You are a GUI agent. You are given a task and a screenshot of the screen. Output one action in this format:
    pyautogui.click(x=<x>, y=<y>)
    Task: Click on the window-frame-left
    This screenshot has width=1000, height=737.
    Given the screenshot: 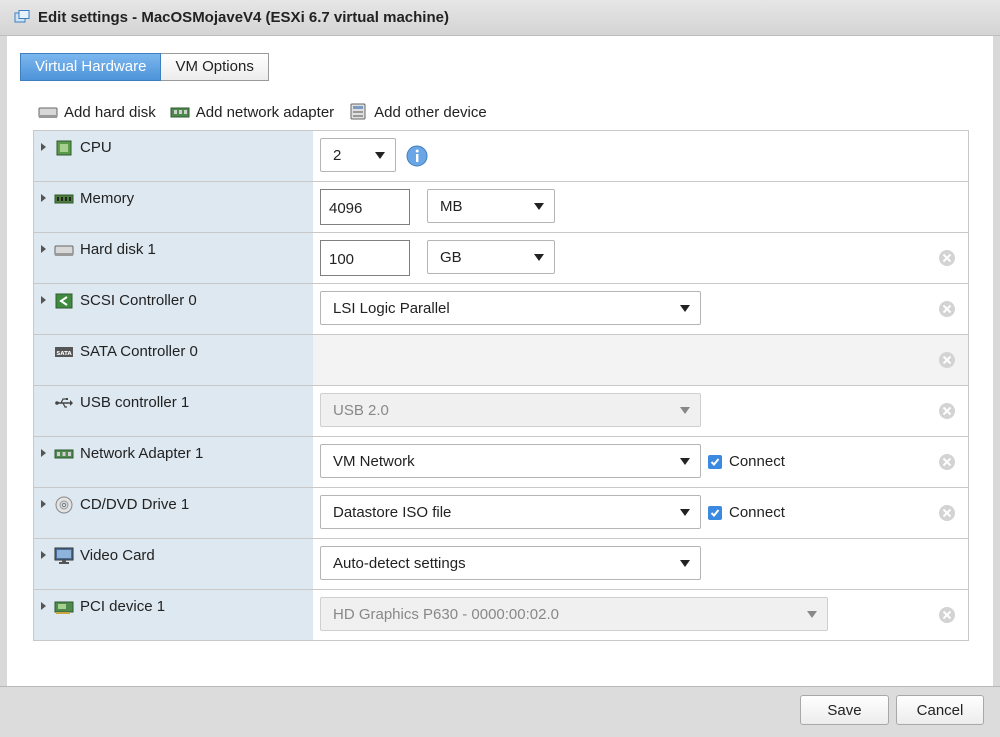 What is the action you would take?
    pyautogui.click(x=3, y=361)
    